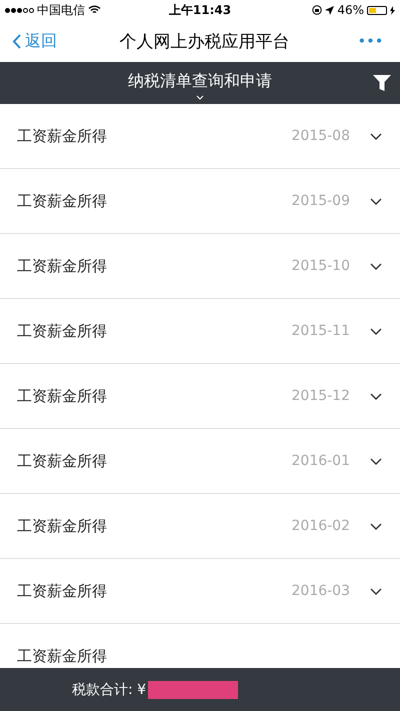  What do you see at coordinates (350, 10) in the screenshot?
I see `battery-percent: 46%` at bounding box center [350, 10].